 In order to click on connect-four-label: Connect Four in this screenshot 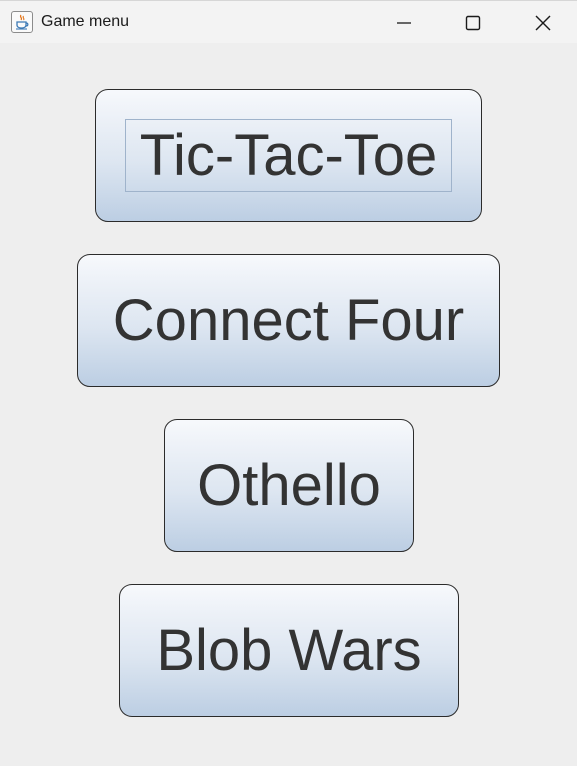, I will do `click(288, 320)`.